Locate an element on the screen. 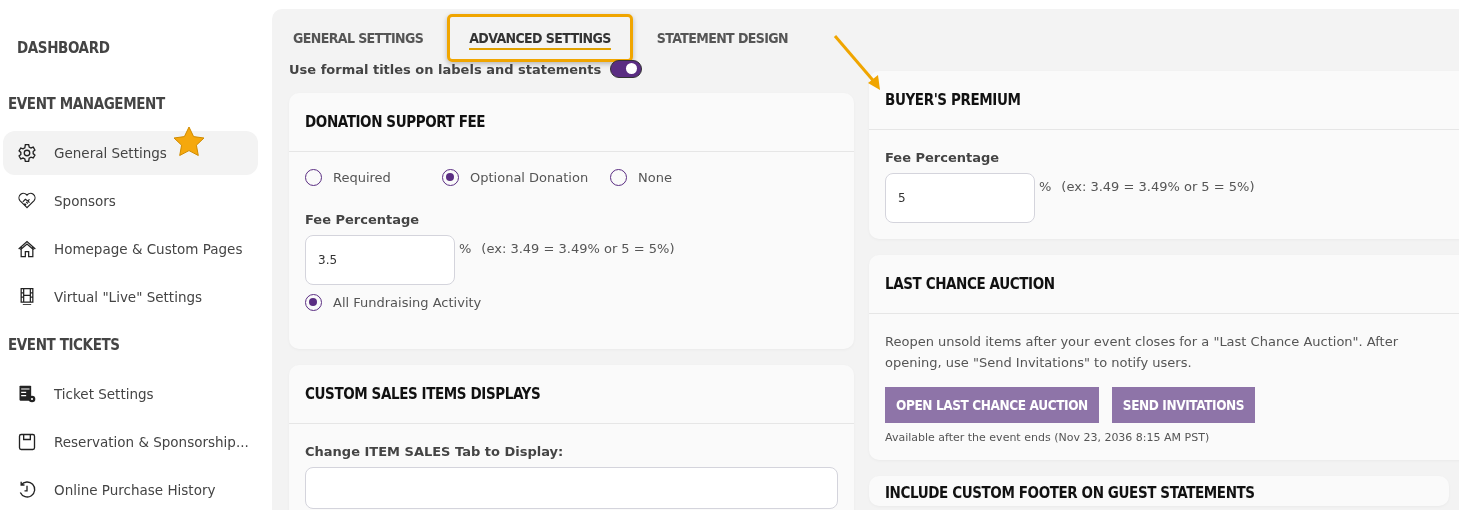 Image resolution: width=1459 pixels, height=510 pixels. action-button: SEND INVITATIONS is located at coordinates (1183, 405).